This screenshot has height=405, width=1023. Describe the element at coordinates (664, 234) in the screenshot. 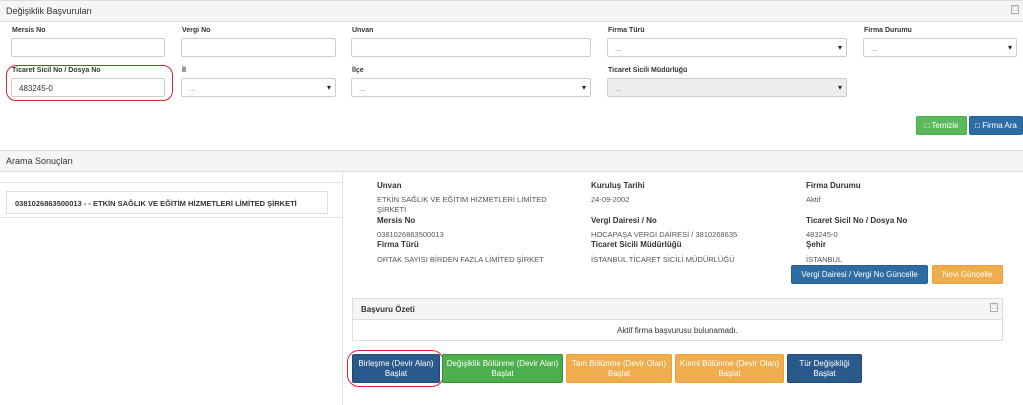

I see `vergi-detail-value: HOCAPAŞA VERGİ DAİRESİ / 3810268635` at that location.